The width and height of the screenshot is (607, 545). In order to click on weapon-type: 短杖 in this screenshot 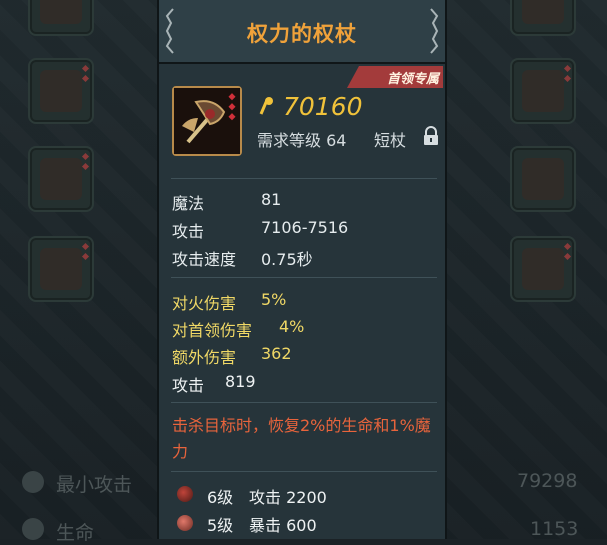, I will do `click(390, 140)`.